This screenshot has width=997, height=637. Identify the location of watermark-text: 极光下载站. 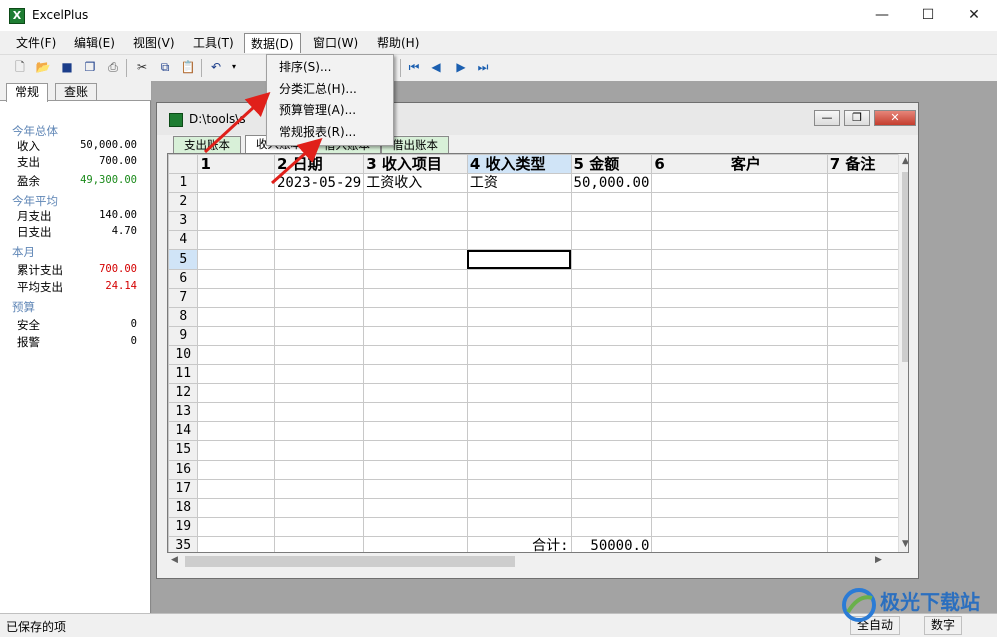
(930, 602).